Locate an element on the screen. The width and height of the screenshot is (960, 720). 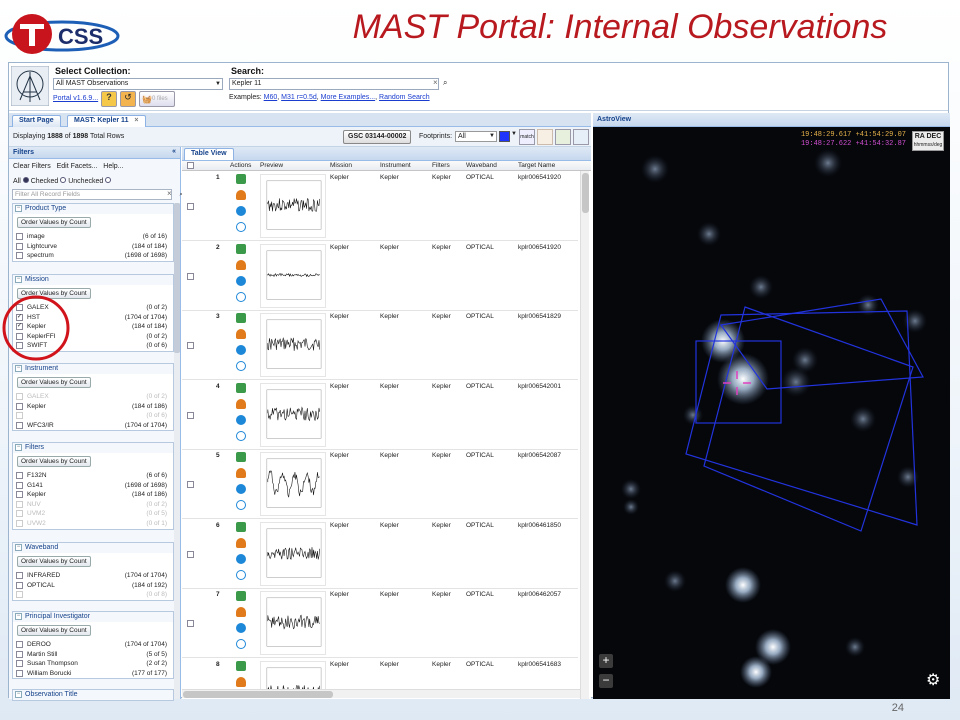
facet-option: DEROO (1704 of 1704) is located at coordinates (93, 645).